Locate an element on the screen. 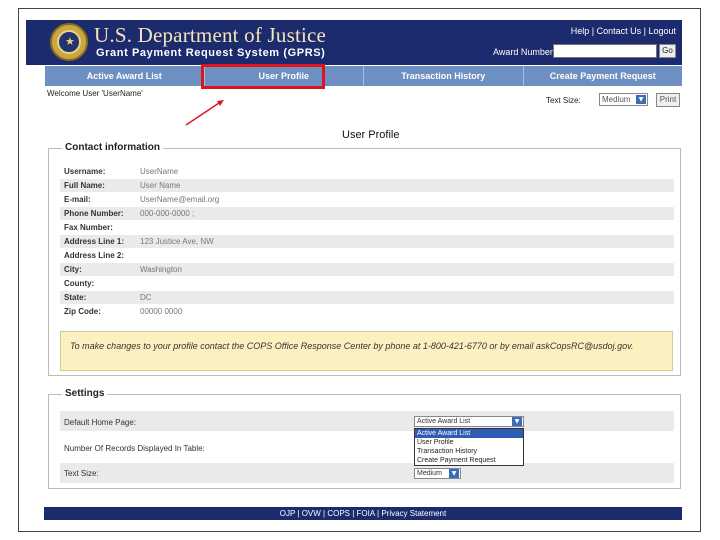  field-label: Full Name: is located at coordinates (84, 185).